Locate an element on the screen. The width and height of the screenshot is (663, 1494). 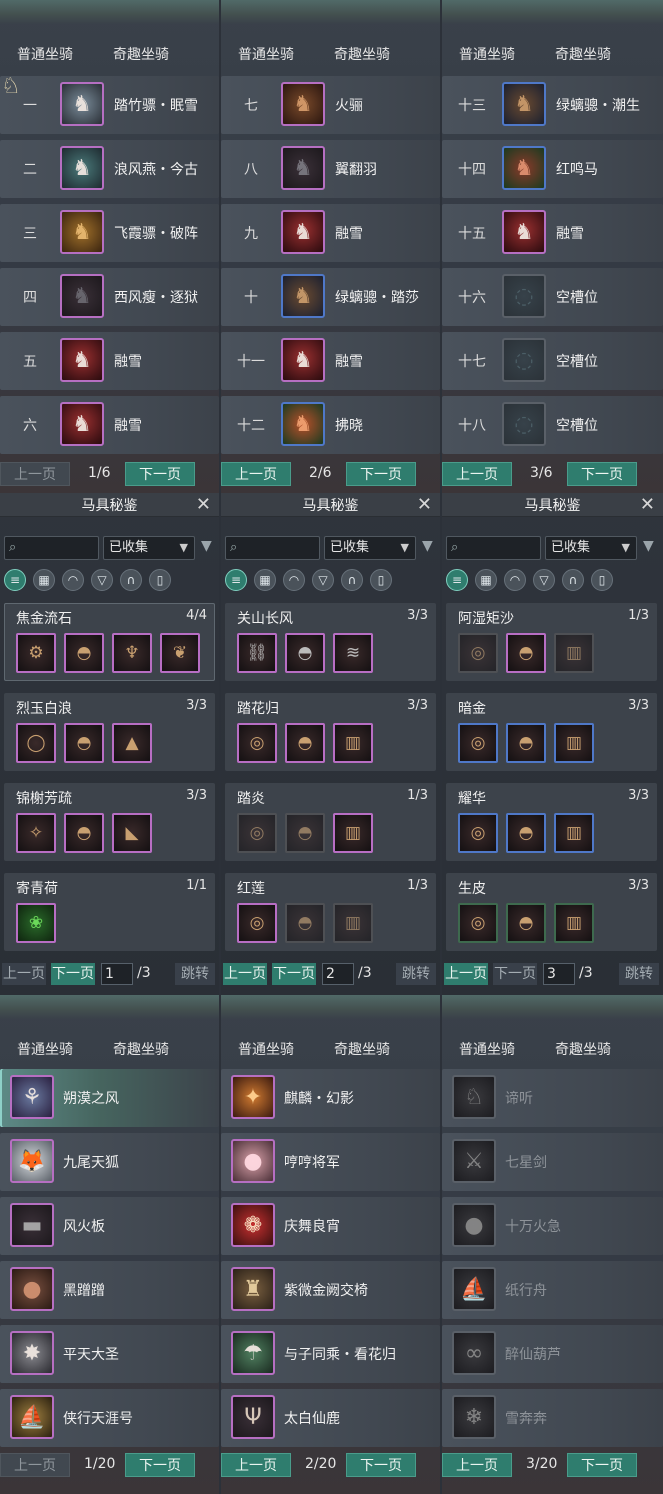
mount-row: 二 ♞ 浪风燕・今古 is located at coordinates (109, 169).